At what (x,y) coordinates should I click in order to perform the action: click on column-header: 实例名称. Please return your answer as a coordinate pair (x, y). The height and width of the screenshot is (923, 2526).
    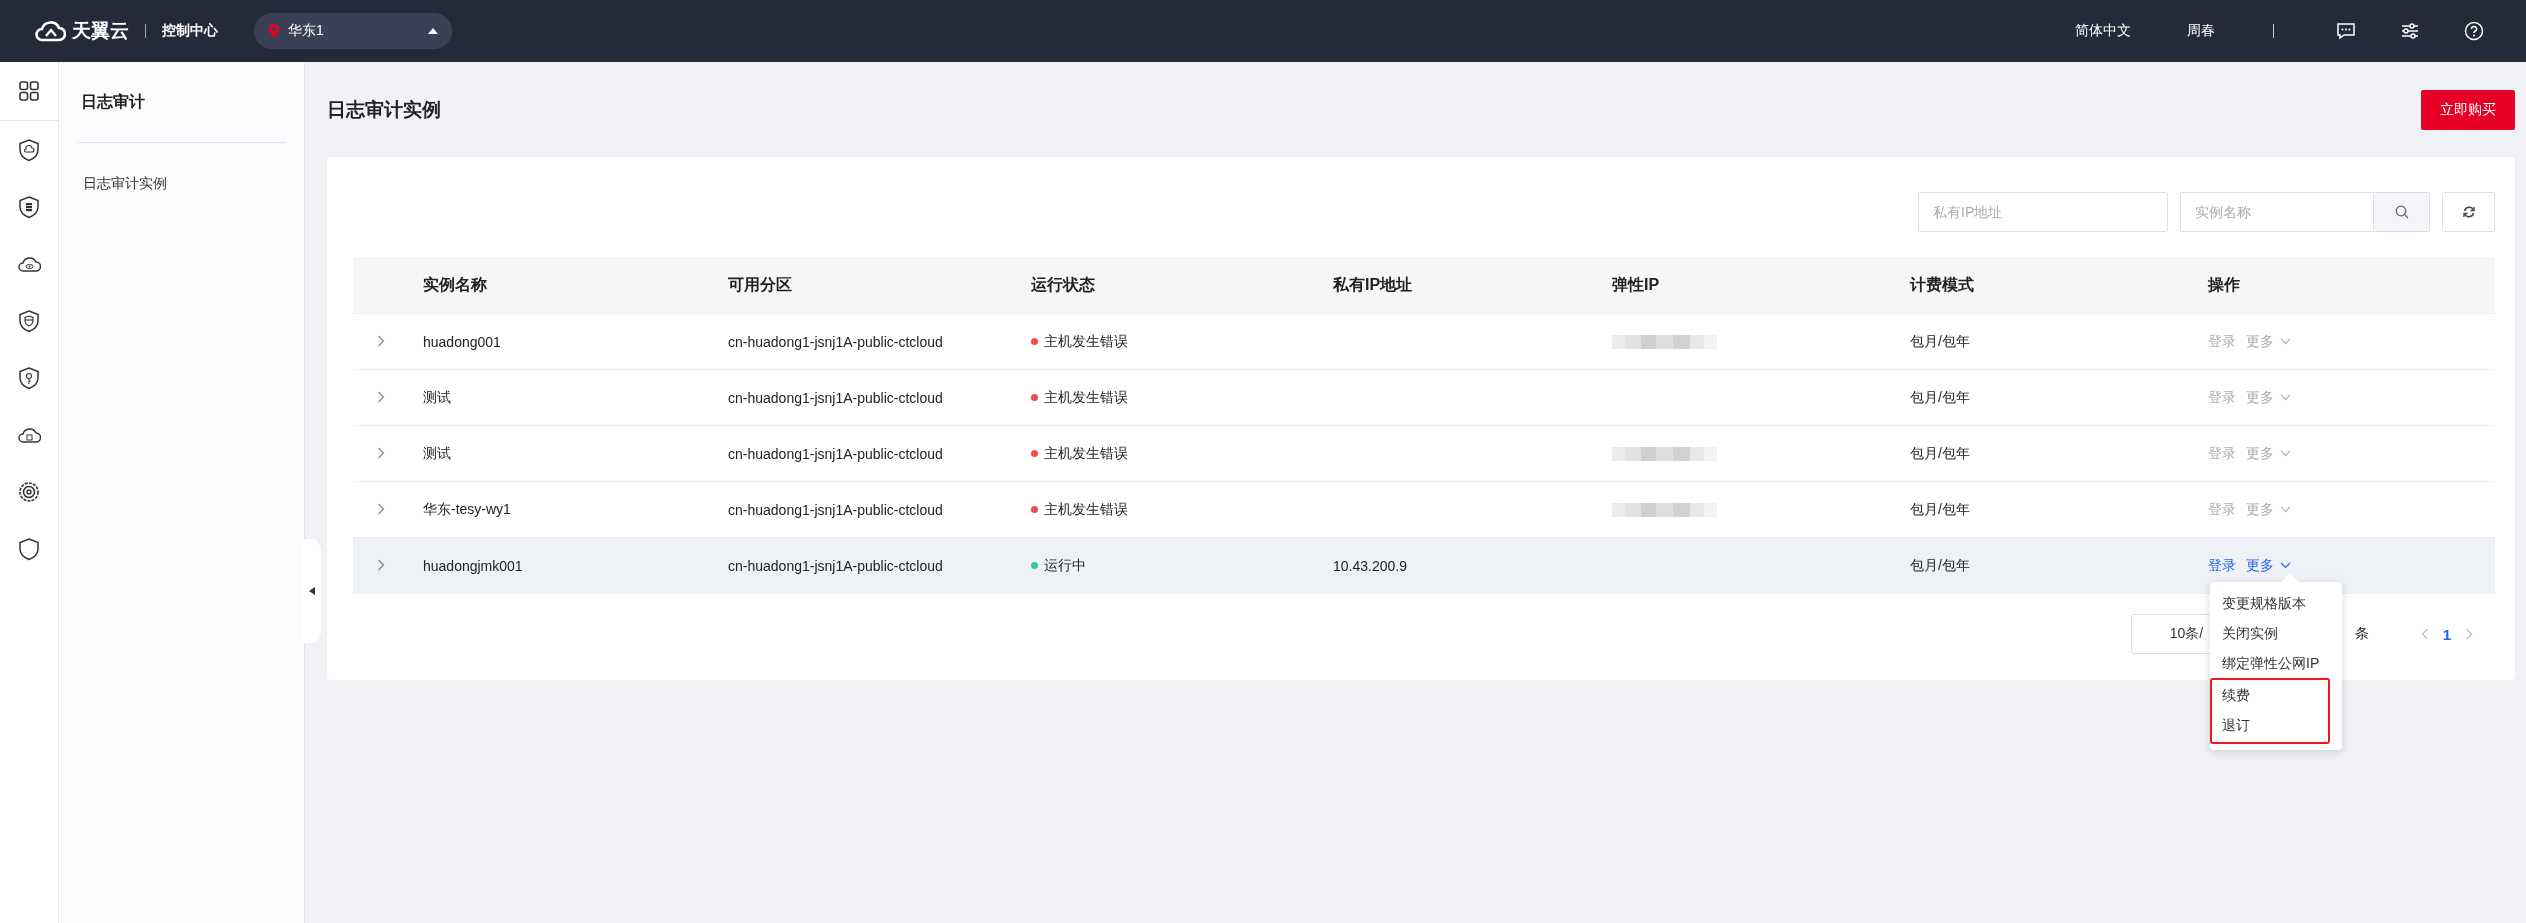
    Looking at the image, I should click on (455, 284).